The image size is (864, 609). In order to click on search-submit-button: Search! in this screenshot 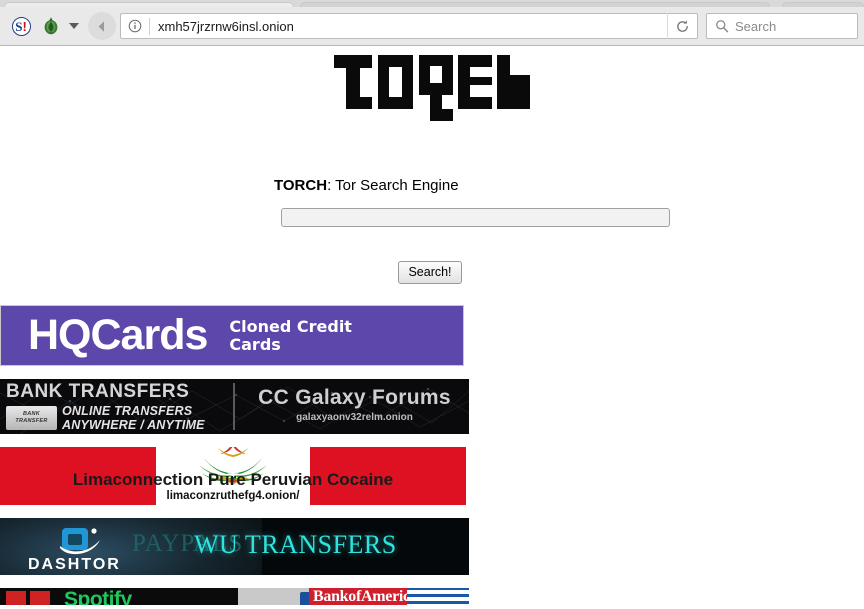, I will do `click(430, 272)`.